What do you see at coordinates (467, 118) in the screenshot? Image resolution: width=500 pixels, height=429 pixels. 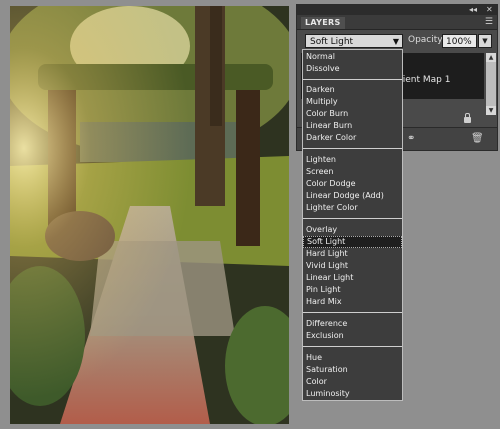 I see `lock-icon` at bounding box center [467, 118].